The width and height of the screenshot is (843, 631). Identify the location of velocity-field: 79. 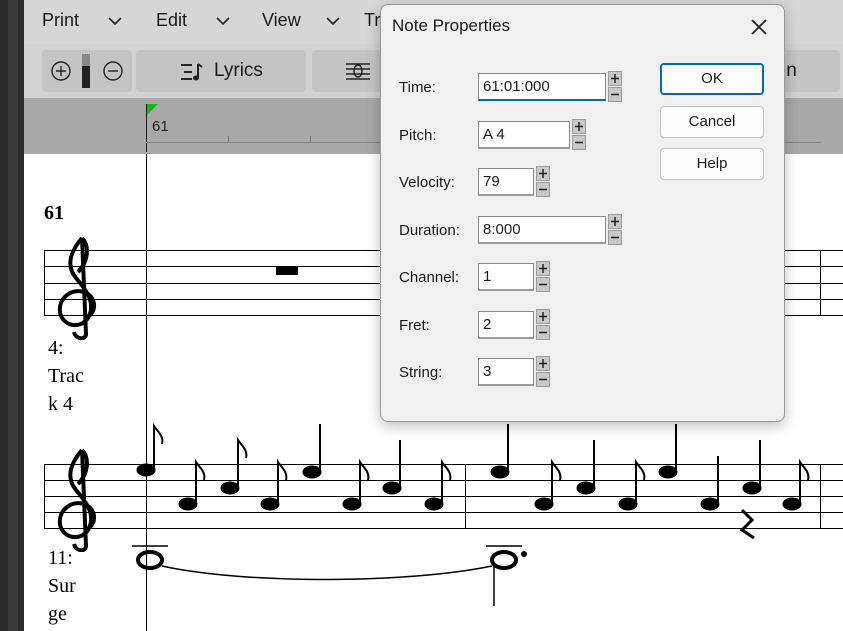
(506, 182).